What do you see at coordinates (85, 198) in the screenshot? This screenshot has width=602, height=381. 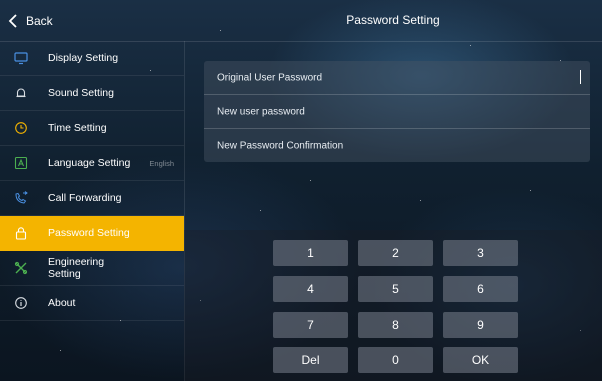 I see `sidebar-item-label: Call Forwarding` at bounding box center [85, 198].